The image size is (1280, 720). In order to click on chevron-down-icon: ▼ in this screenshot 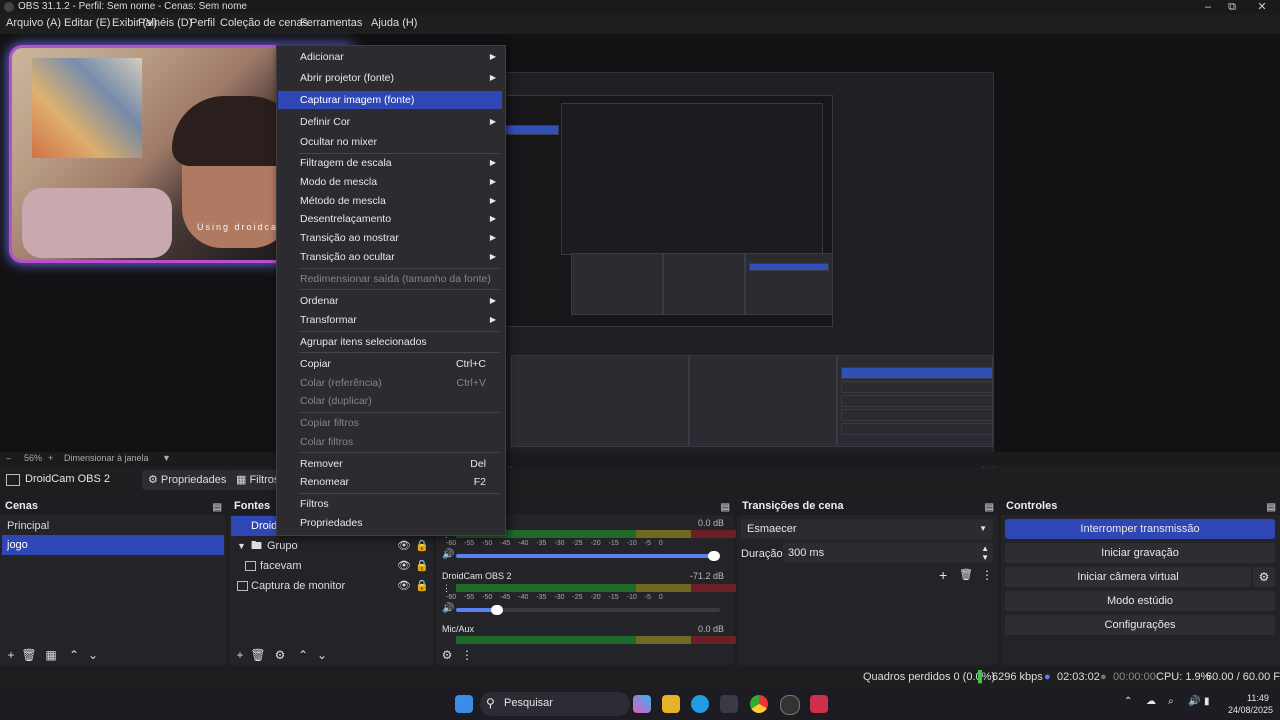, I will do `click(166, 458)`.